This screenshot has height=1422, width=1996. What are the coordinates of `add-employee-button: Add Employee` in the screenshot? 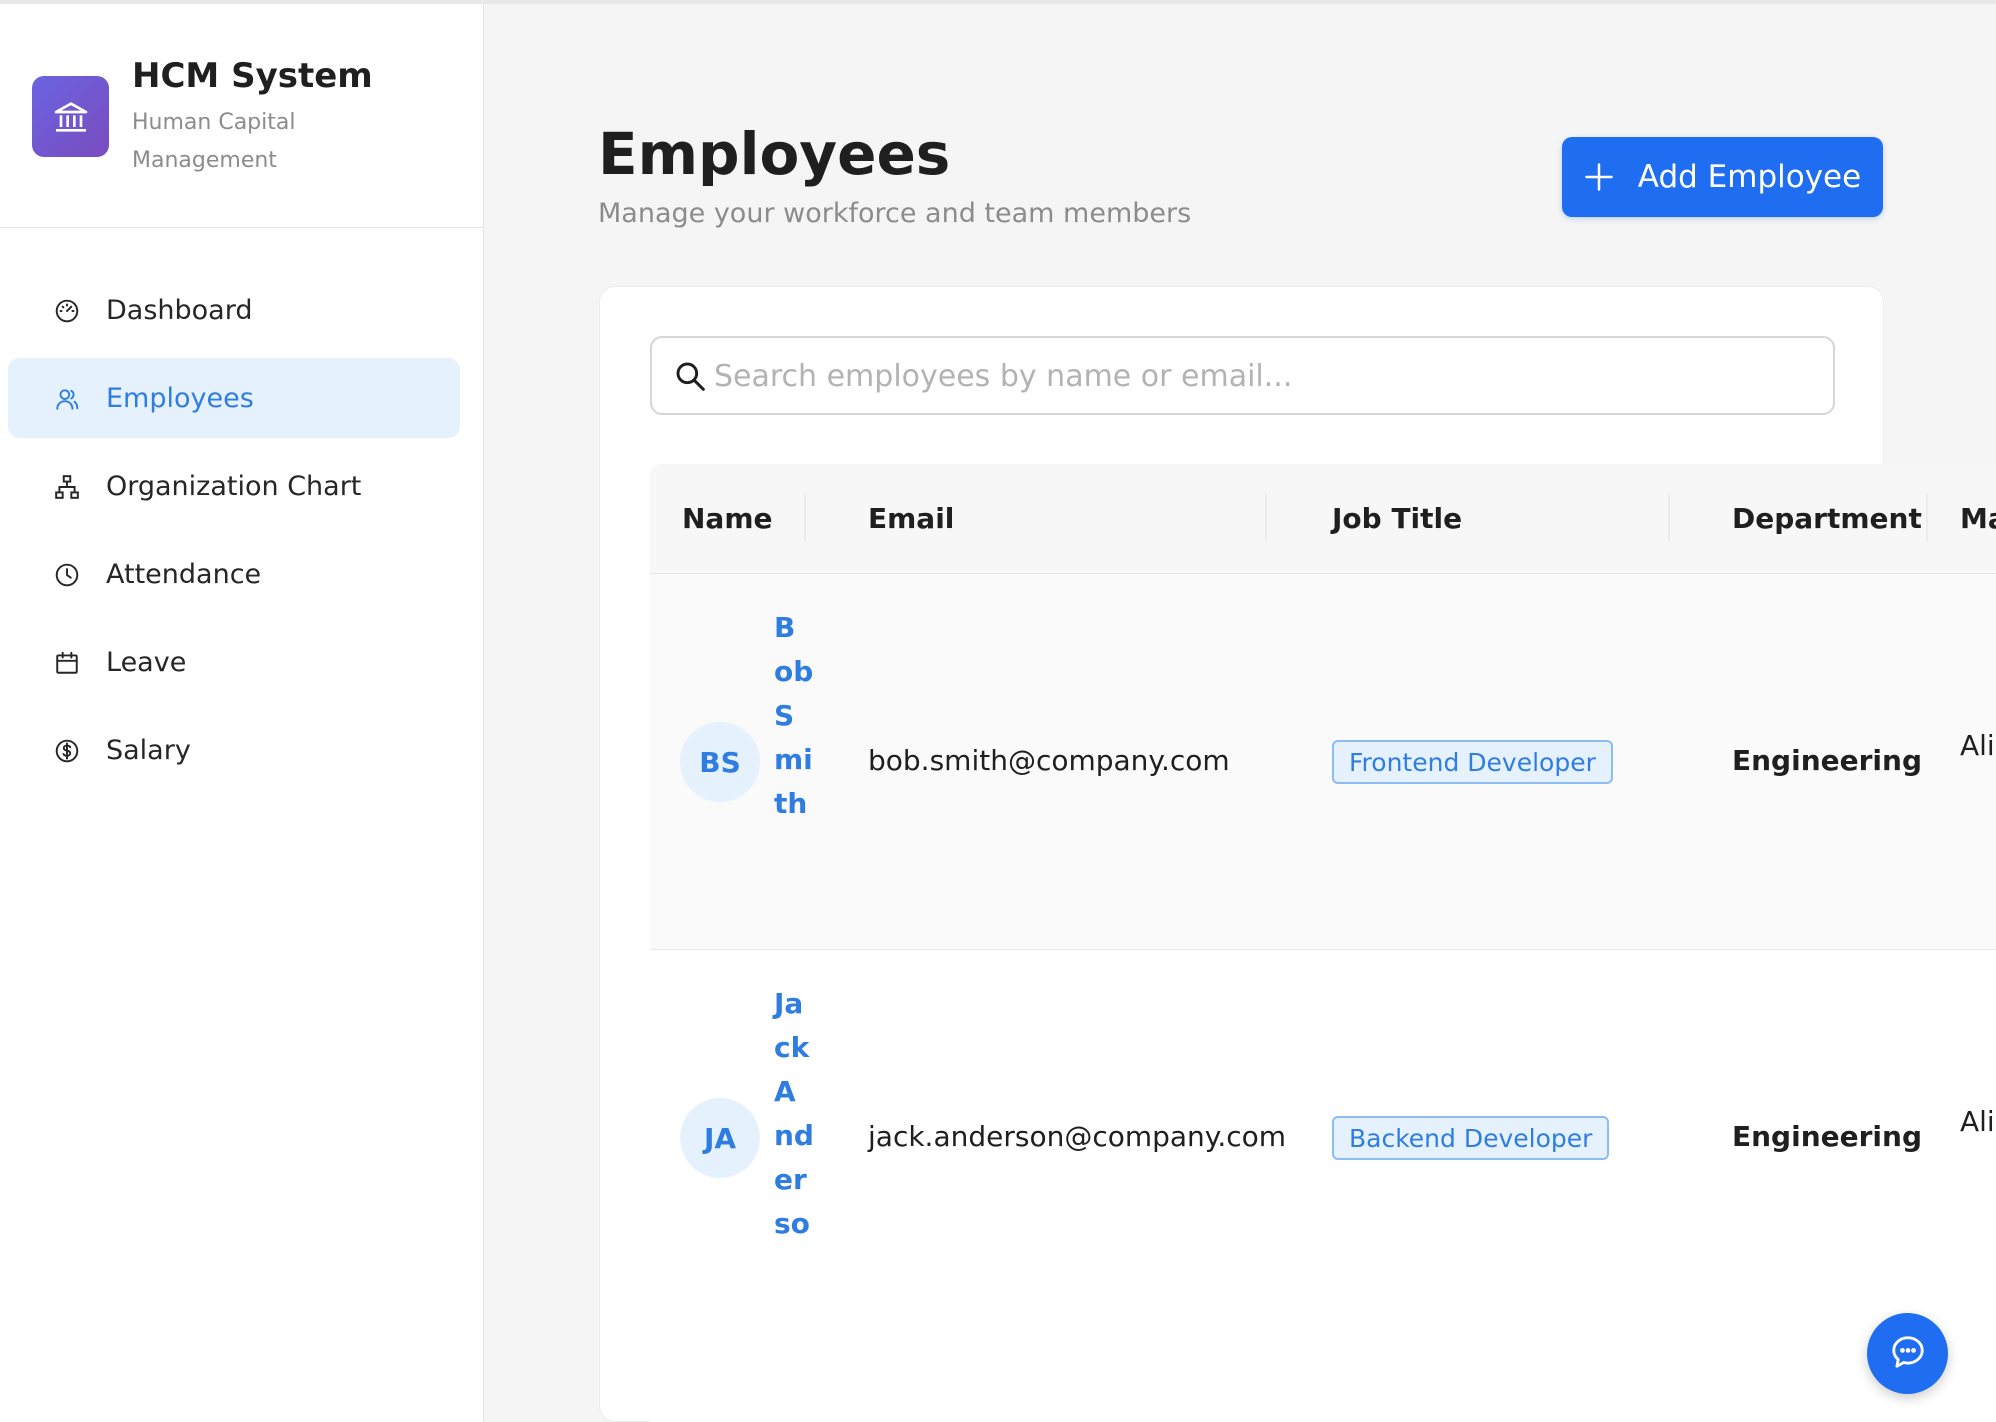 It's located at (1722, 177).